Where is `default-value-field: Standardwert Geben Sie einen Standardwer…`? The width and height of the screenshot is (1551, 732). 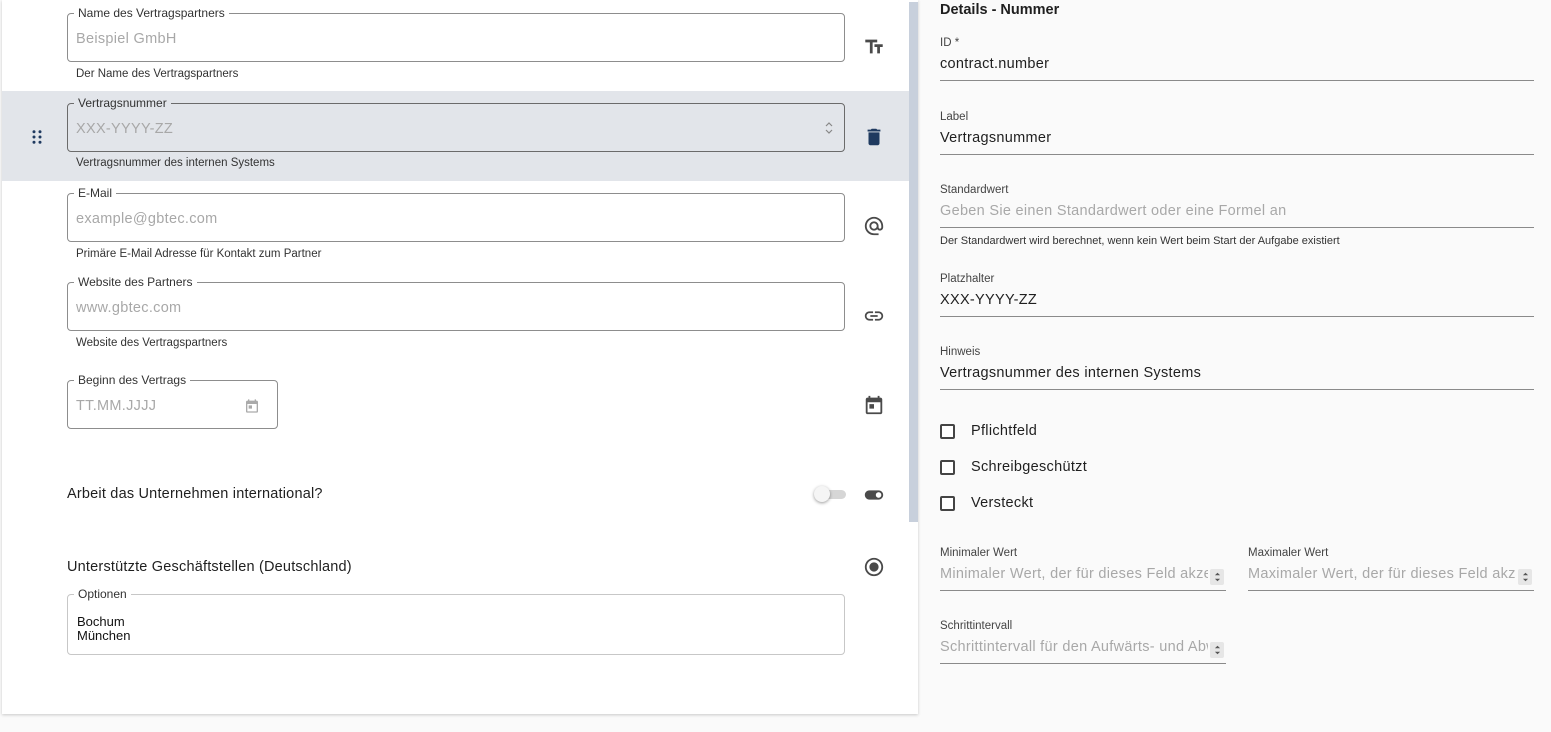
default-value-field: Standardwert Geben Sie einen Standardwer… is located at coordinates (1237, 206).